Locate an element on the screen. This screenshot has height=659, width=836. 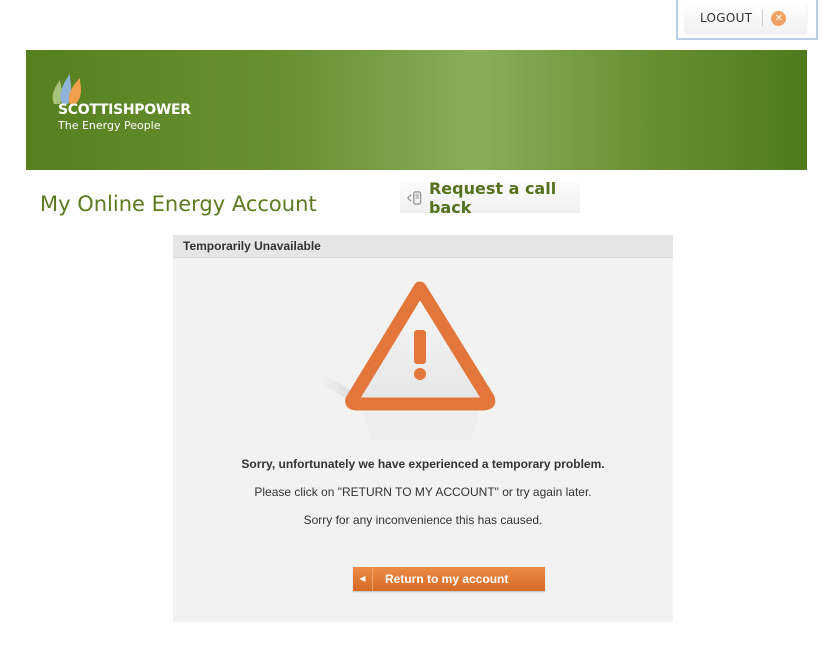
brand-tagline: The Energy People is located at coordinates (109, 125).